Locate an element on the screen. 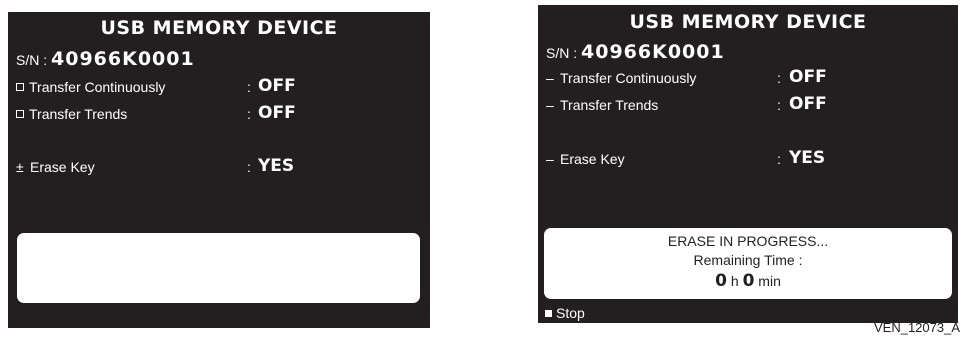 This screenshot has width=963, height=341. minutes-value: 0 is located at coordinates (748, 281).